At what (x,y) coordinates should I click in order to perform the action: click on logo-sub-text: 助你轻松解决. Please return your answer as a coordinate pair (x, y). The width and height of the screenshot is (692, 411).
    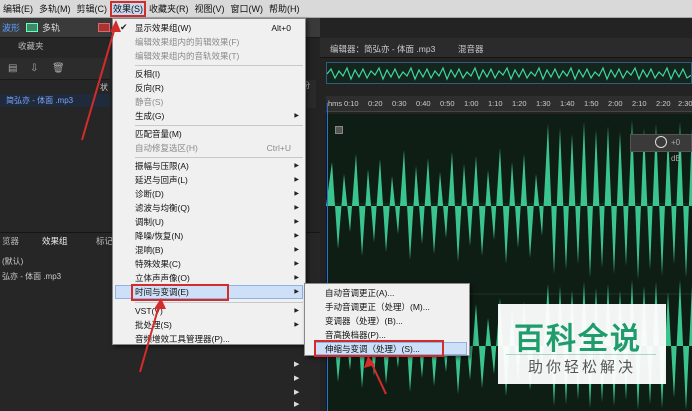
    Looking at the image, I should click on (582, 367).